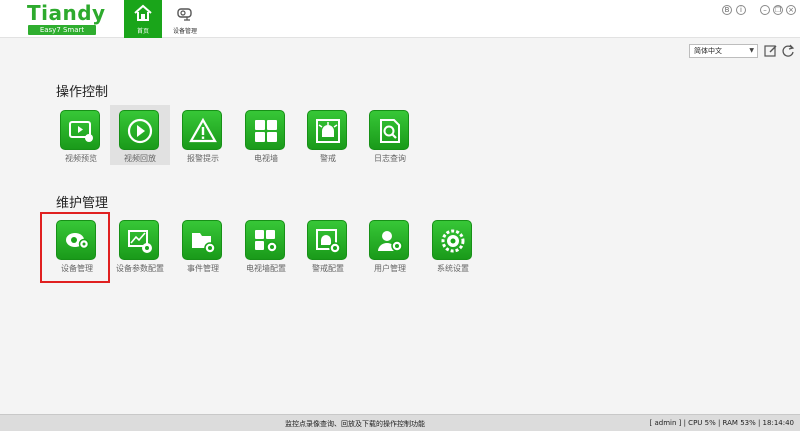  I want to click on tile-tv-wall-config: 电视墙配置, so click(266, 245).